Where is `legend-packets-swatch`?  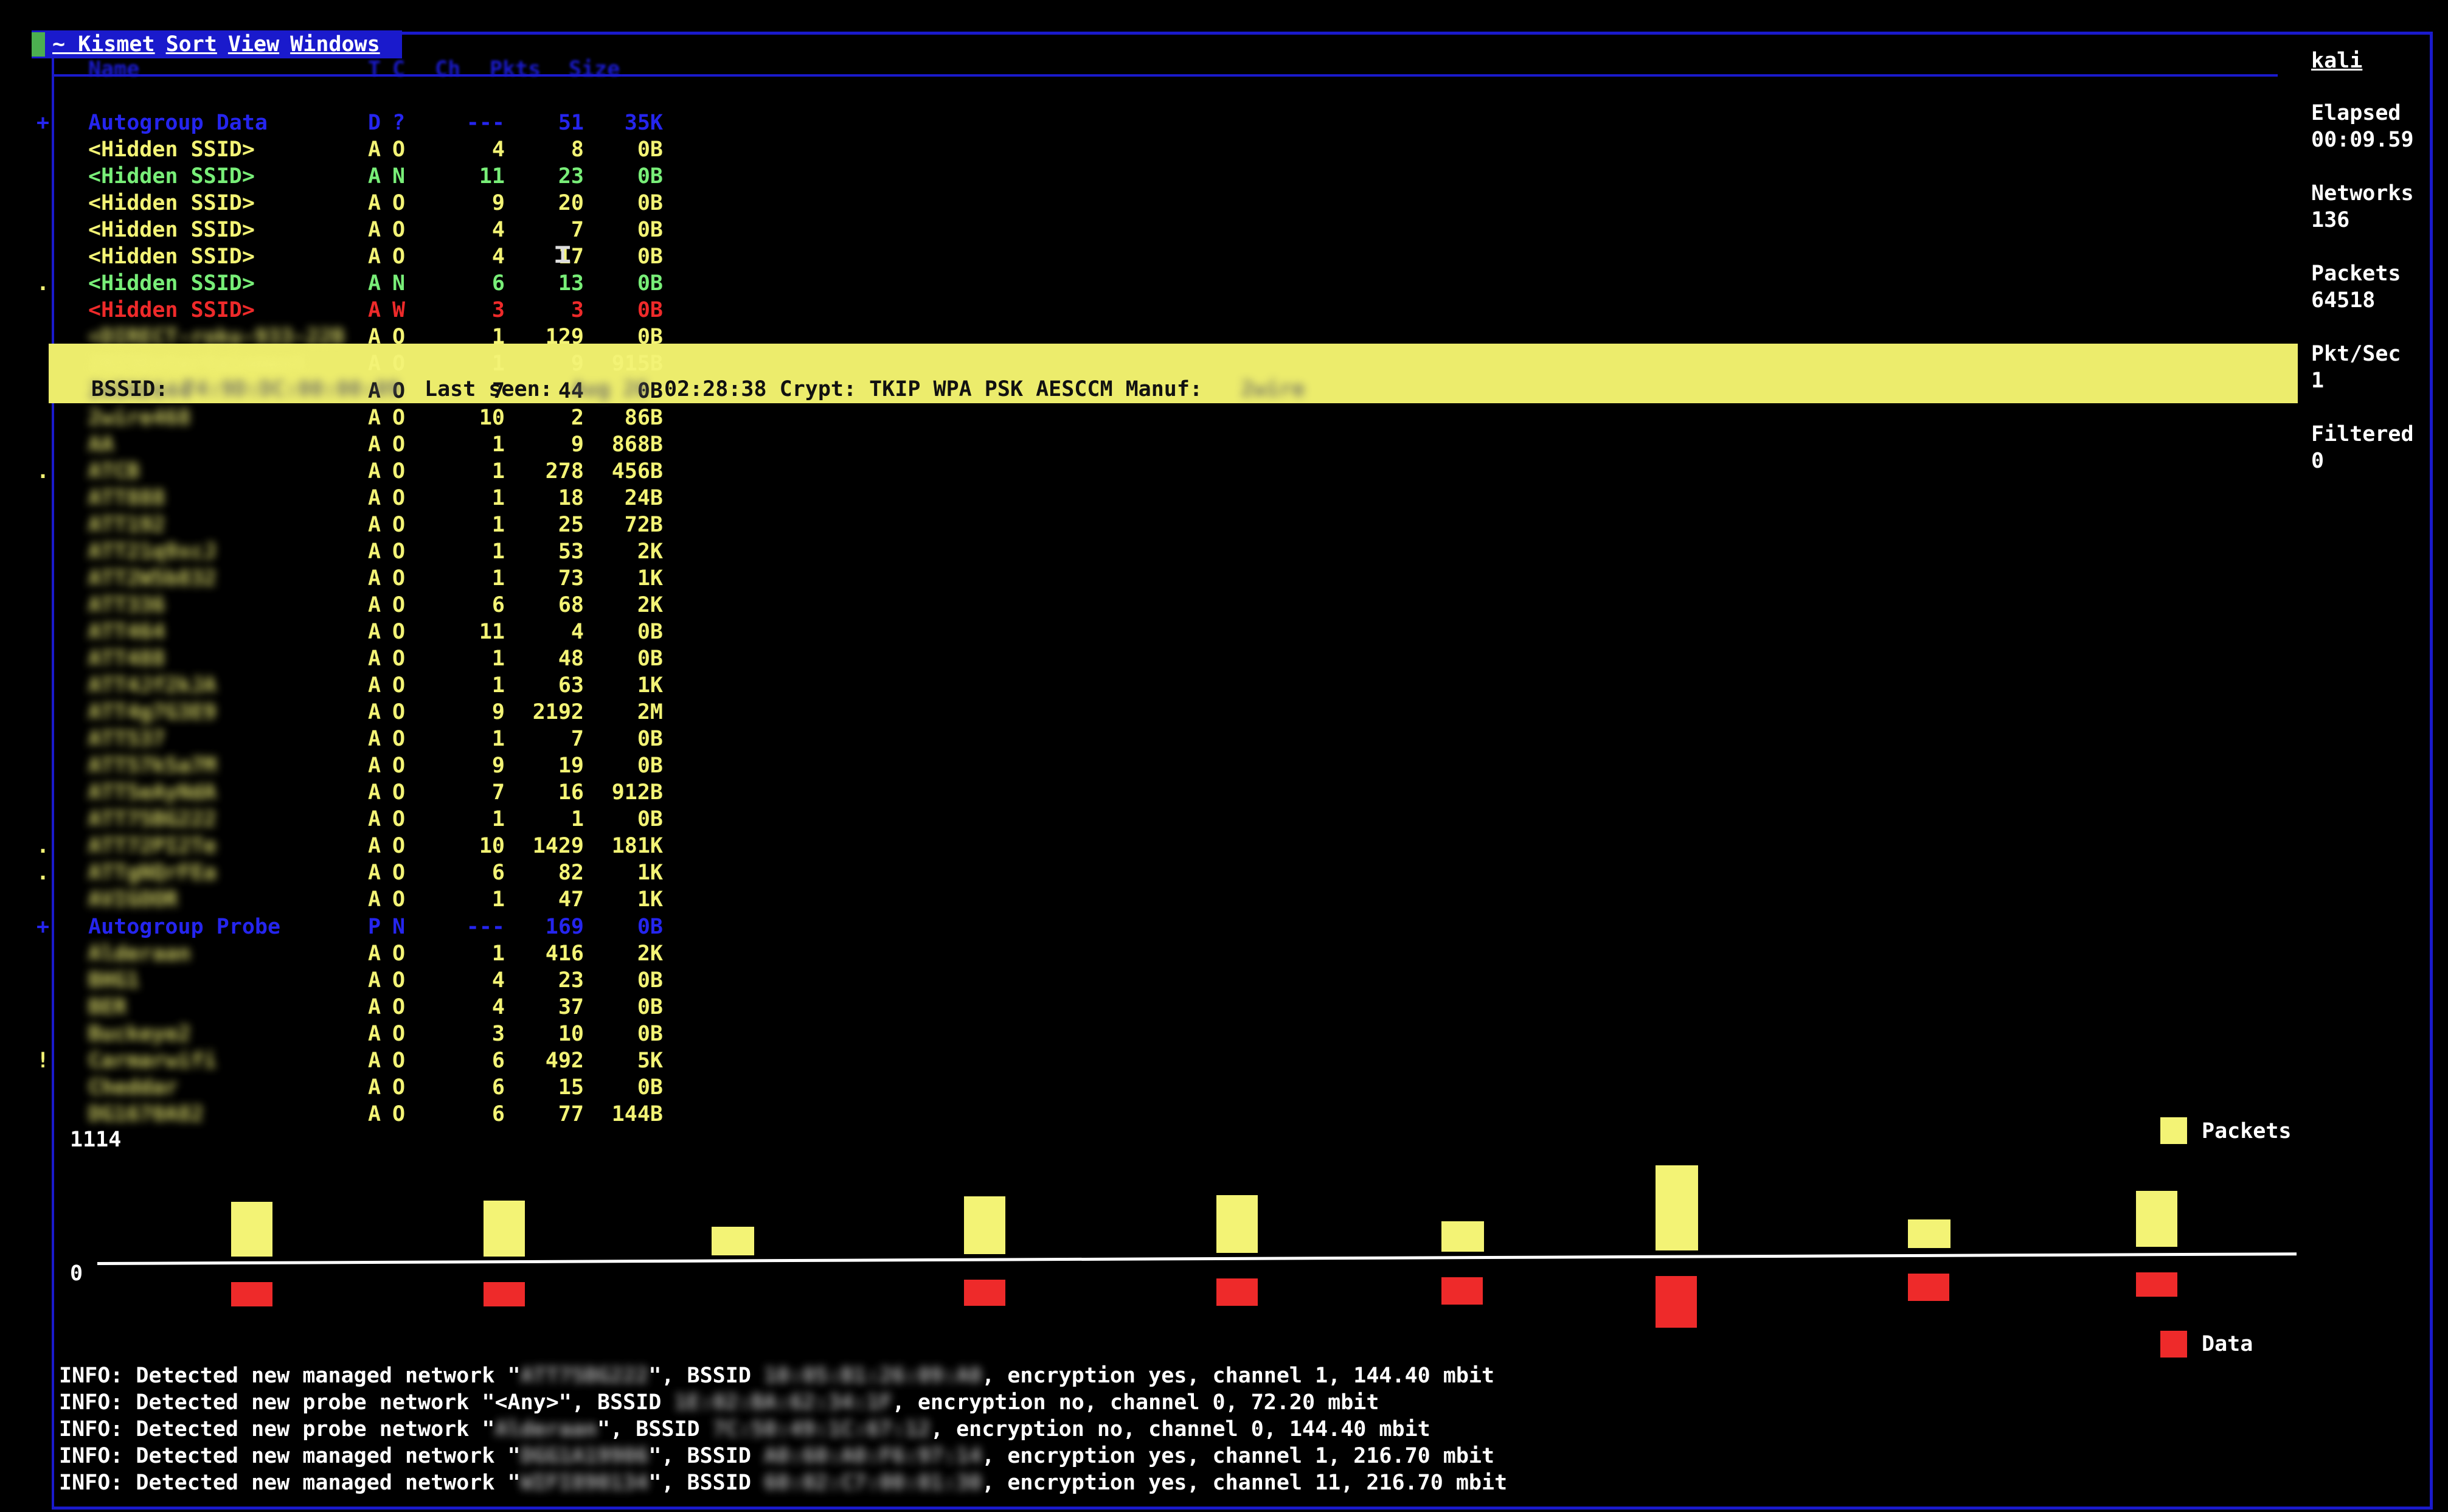 legend-packets-swatch is located at coordinates (2173, 1130).